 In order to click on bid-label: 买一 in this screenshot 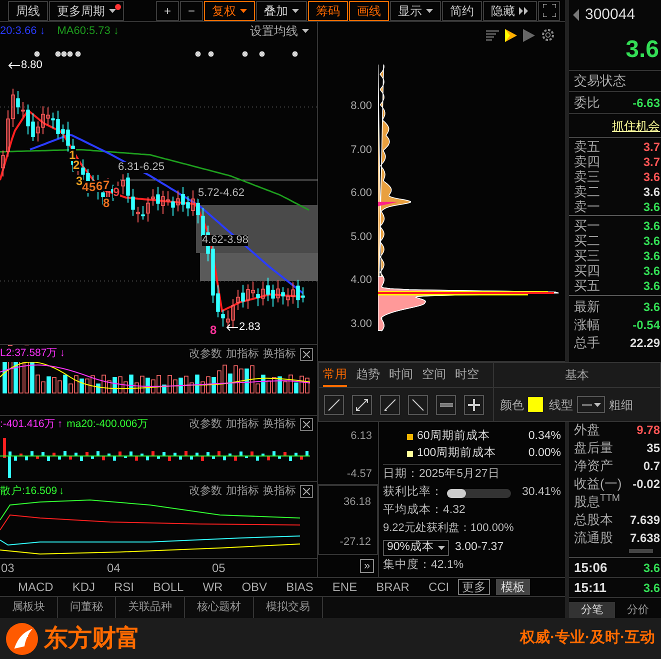, I will do `click(587, 225)`.